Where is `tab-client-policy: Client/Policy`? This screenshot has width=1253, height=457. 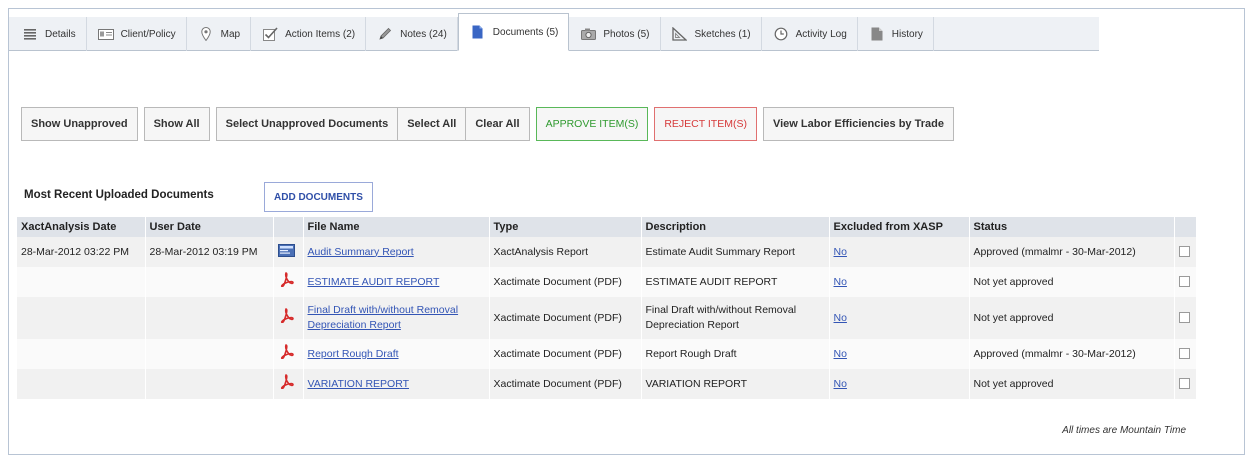 tab-client-policy: Client/Policy is located at coordinates (137, 34).